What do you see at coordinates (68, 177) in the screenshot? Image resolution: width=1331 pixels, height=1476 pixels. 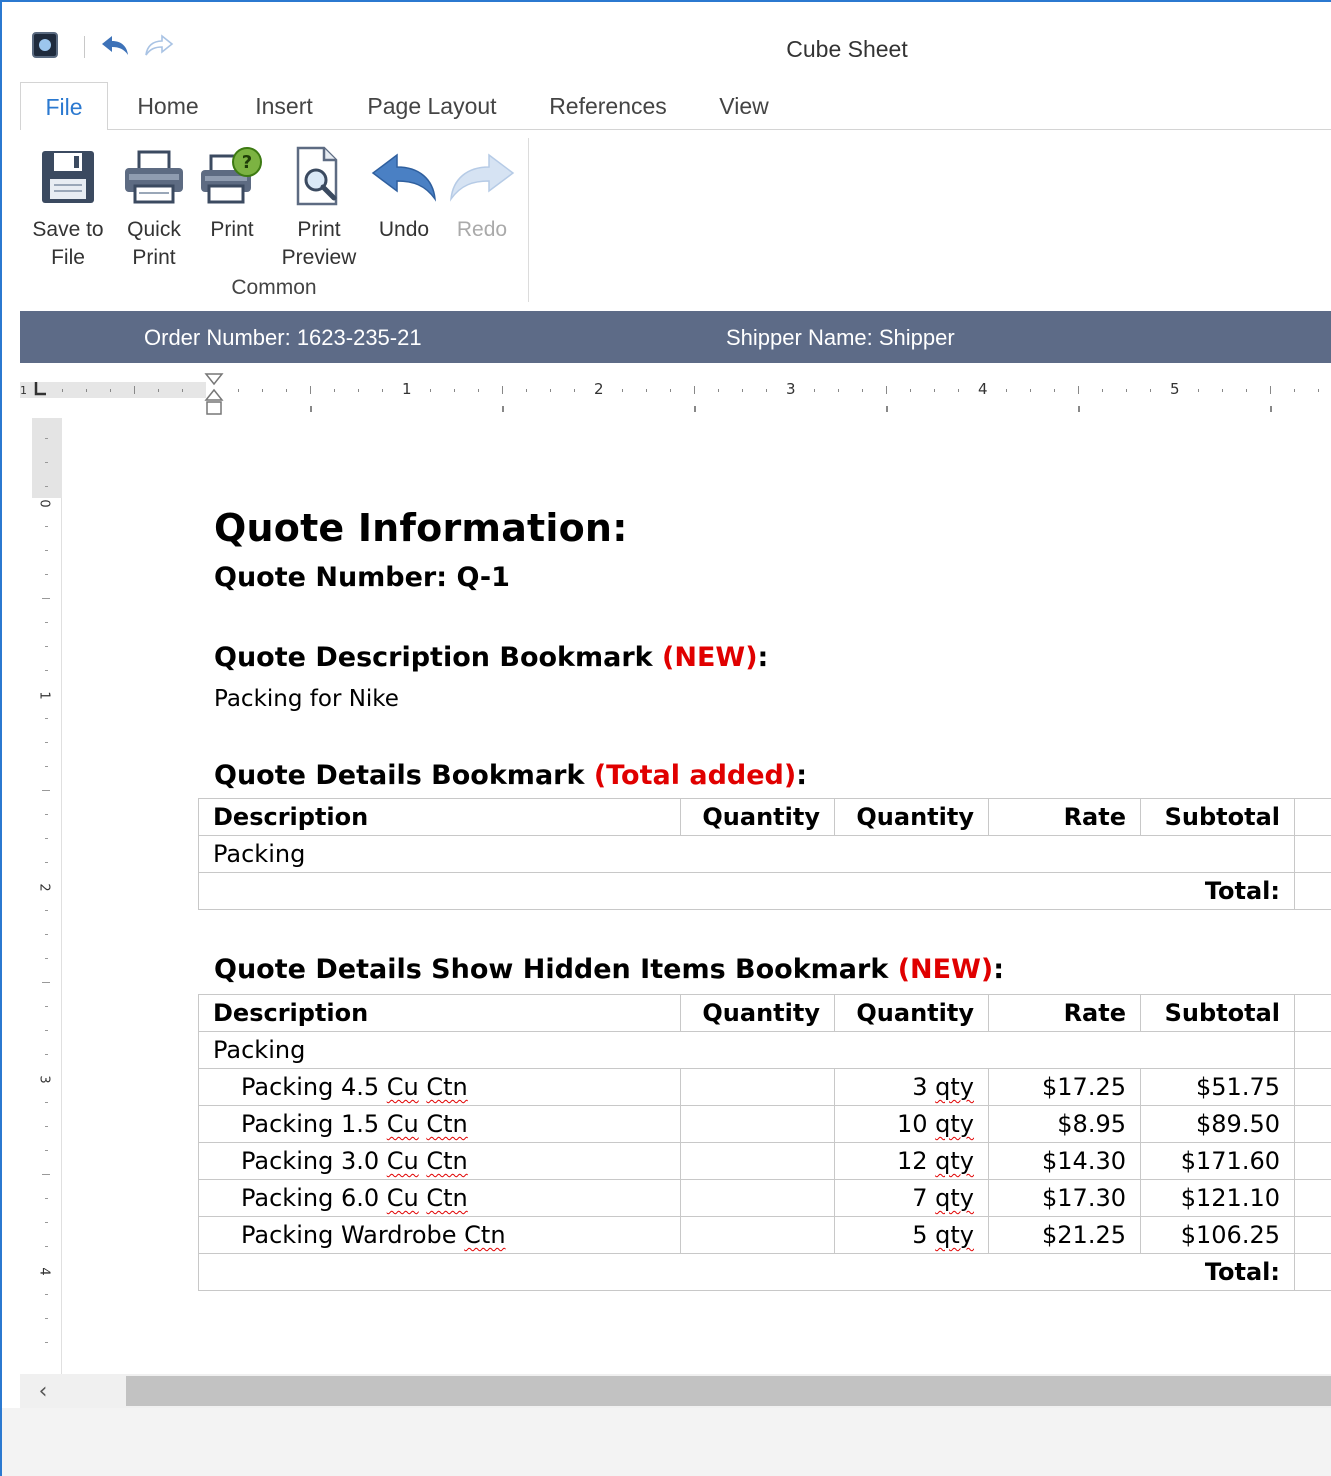 I see `save-icon` at bounding box center [68, 177].